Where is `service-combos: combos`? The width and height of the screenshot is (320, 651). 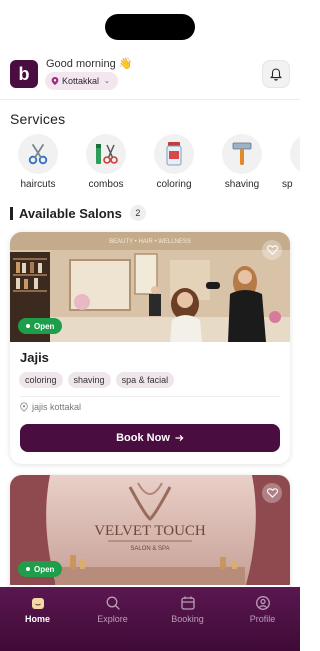 service-combos: combos is located at coordinates (106, 164).